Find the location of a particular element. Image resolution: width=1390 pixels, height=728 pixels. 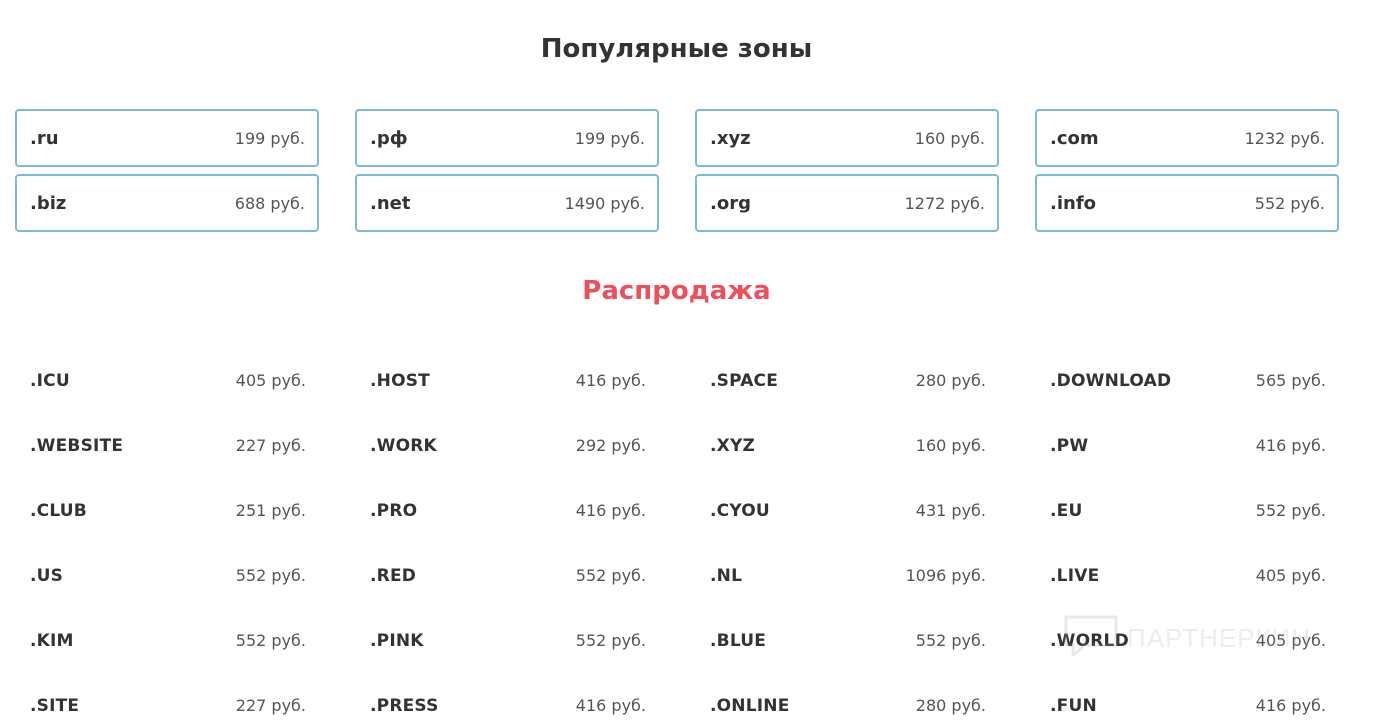

sale-zone-price: 565 руб. is located at coordinates (1290, 380).